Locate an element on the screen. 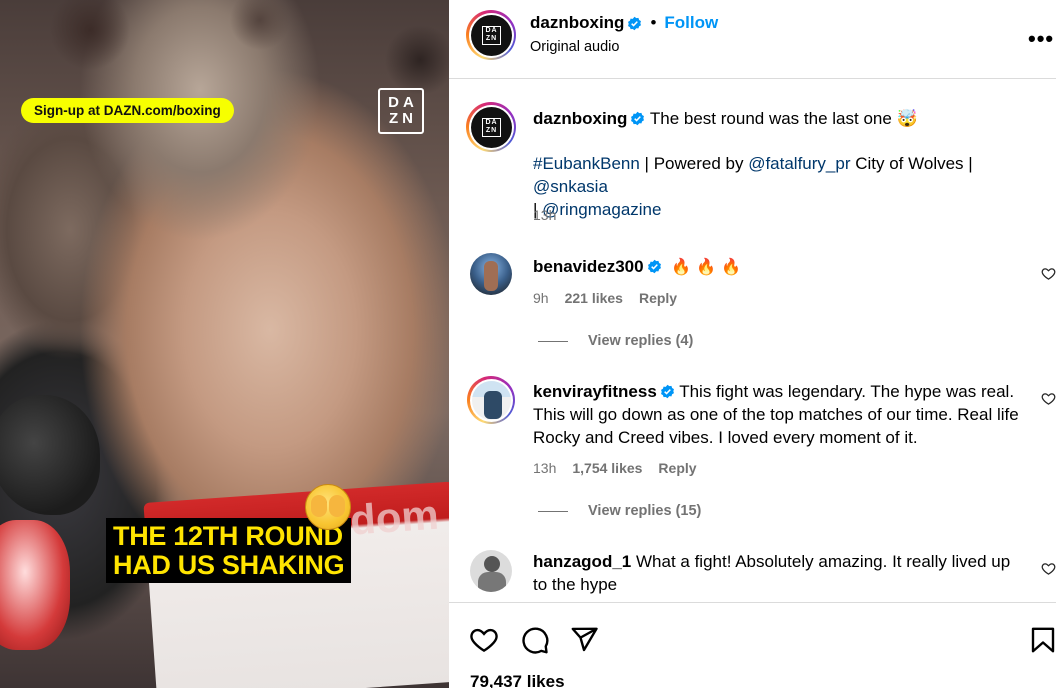  bookmark-icon is located at coordinates (1042, 640).